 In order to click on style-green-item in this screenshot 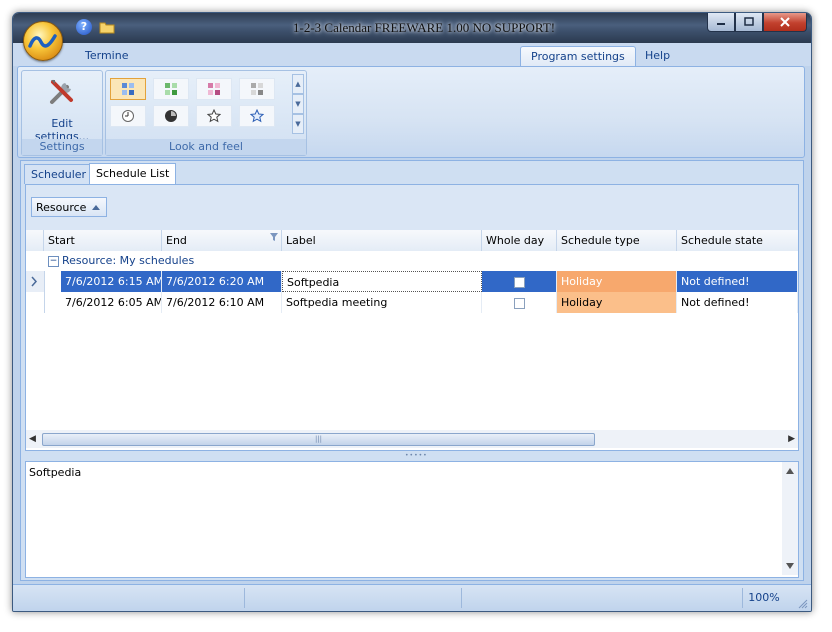, I will do `click(171, 89)`.